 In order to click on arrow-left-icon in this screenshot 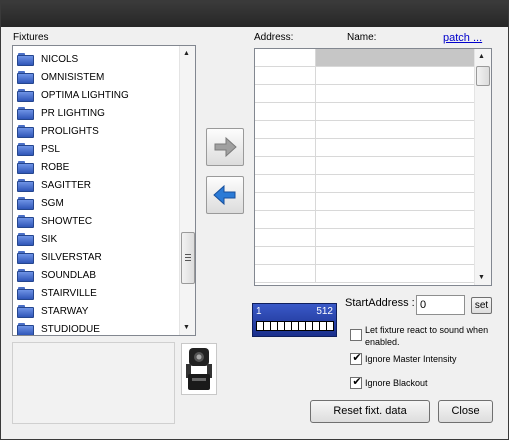, I will do `click(224, 195)`.